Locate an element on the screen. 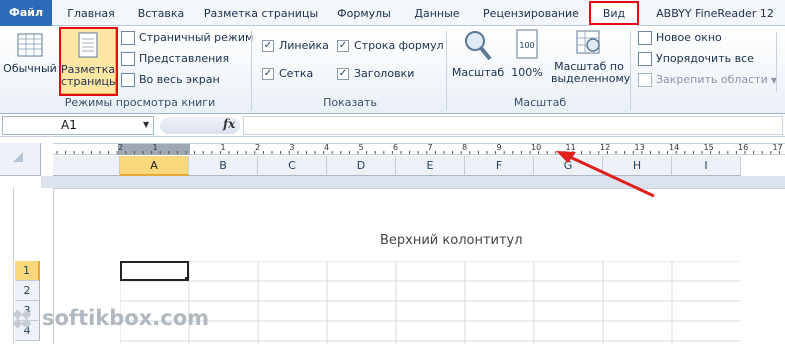  column-header-i: I is located at coordinates (706, 166).